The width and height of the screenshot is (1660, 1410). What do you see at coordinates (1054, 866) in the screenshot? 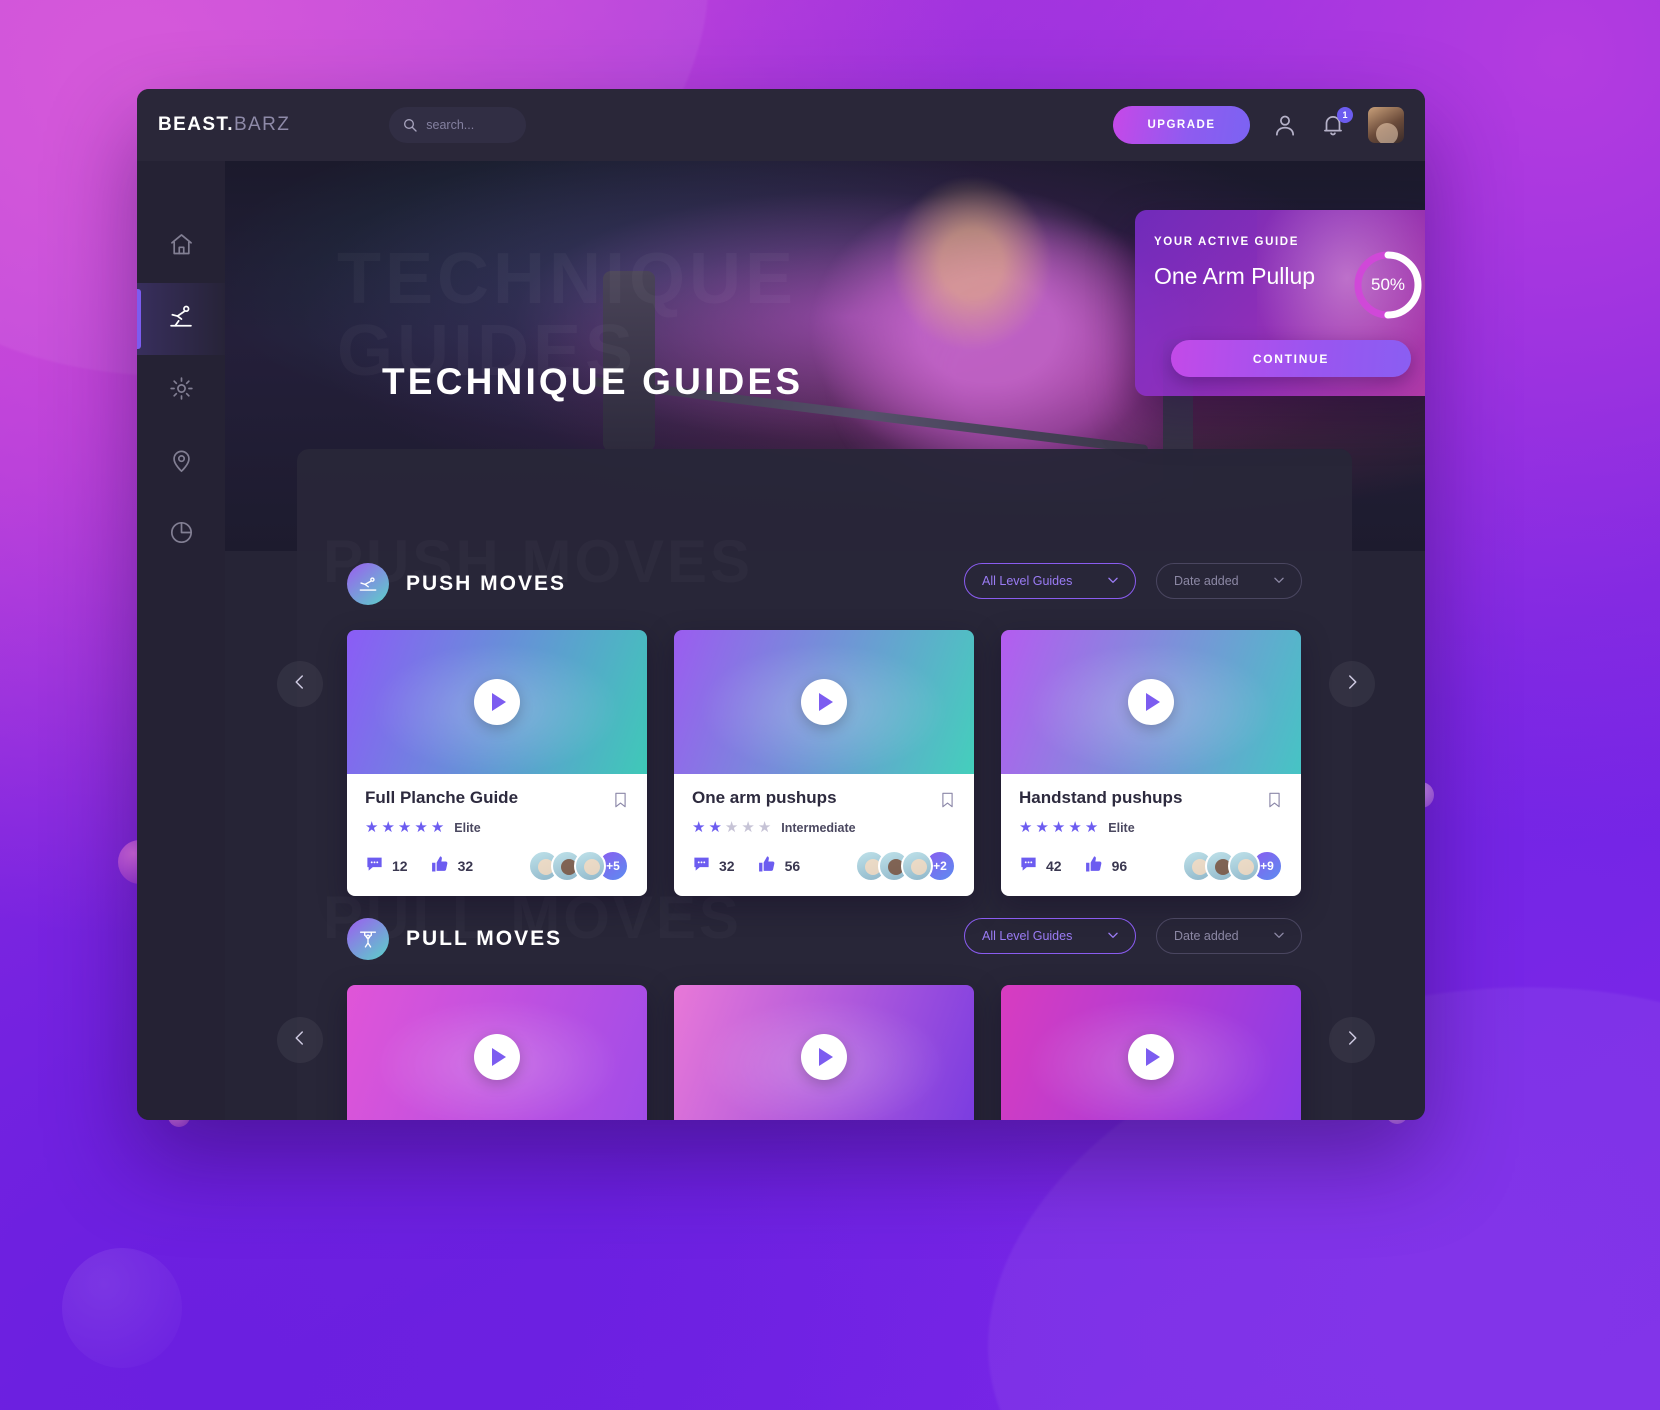
I see `comment-count: 42` at bounding box center [1054, 866].